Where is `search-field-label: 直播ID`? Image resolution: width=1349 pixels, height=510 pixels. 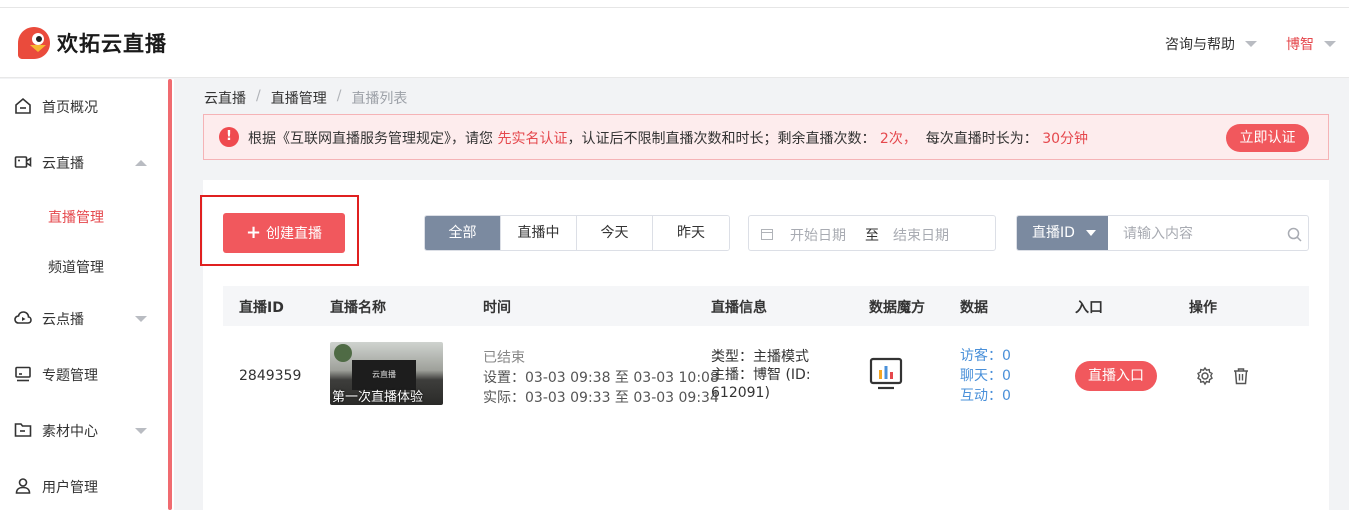
search-field-label: 直播ID is located at coordinates (1053, 233).